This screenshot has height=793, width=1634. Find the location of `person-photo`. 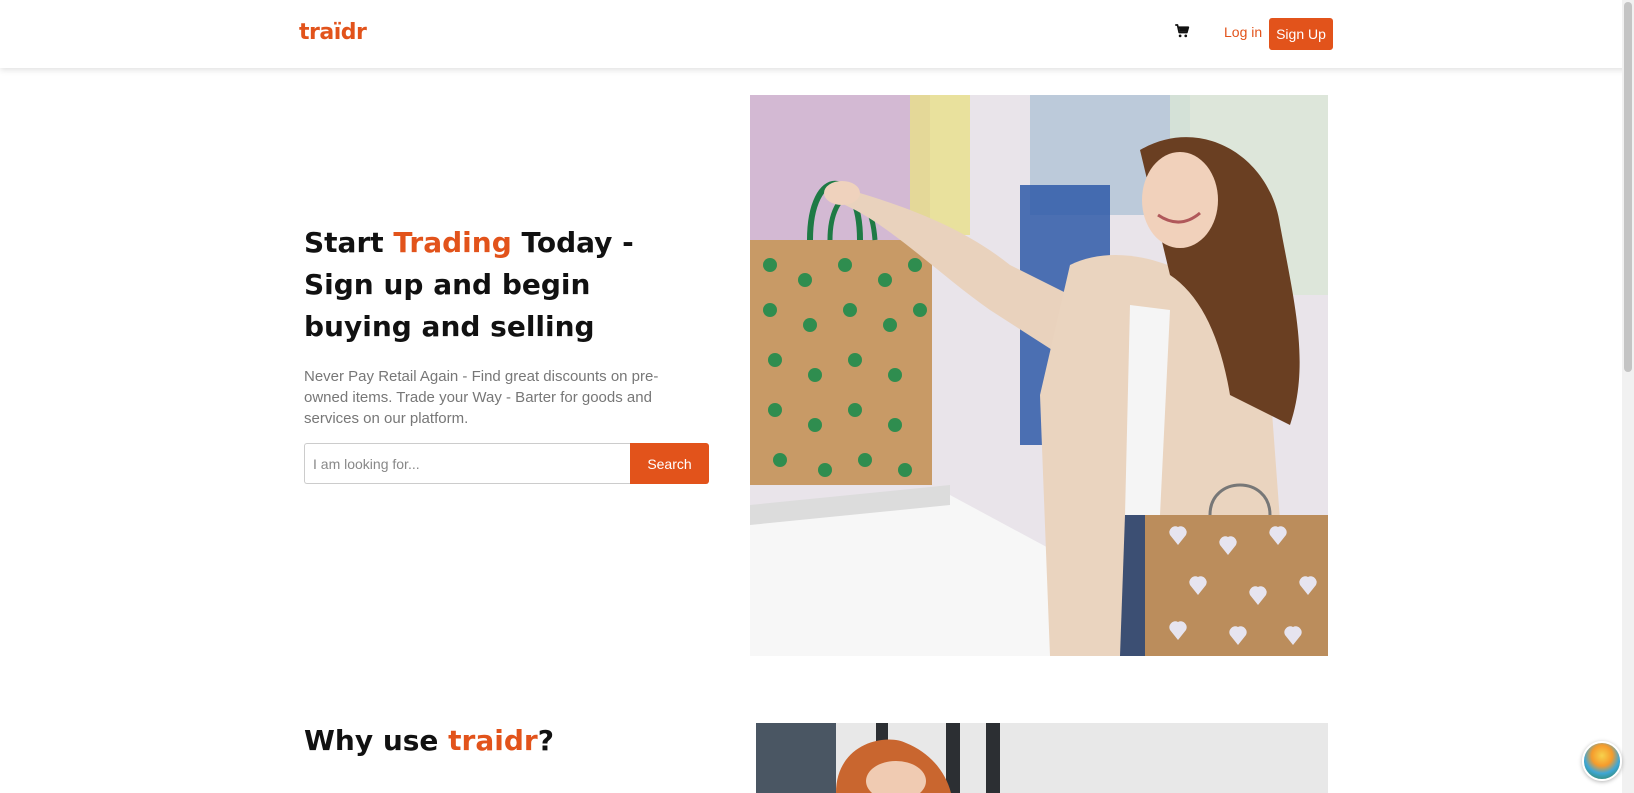

person-photo is located at coordinates (1042, 758).